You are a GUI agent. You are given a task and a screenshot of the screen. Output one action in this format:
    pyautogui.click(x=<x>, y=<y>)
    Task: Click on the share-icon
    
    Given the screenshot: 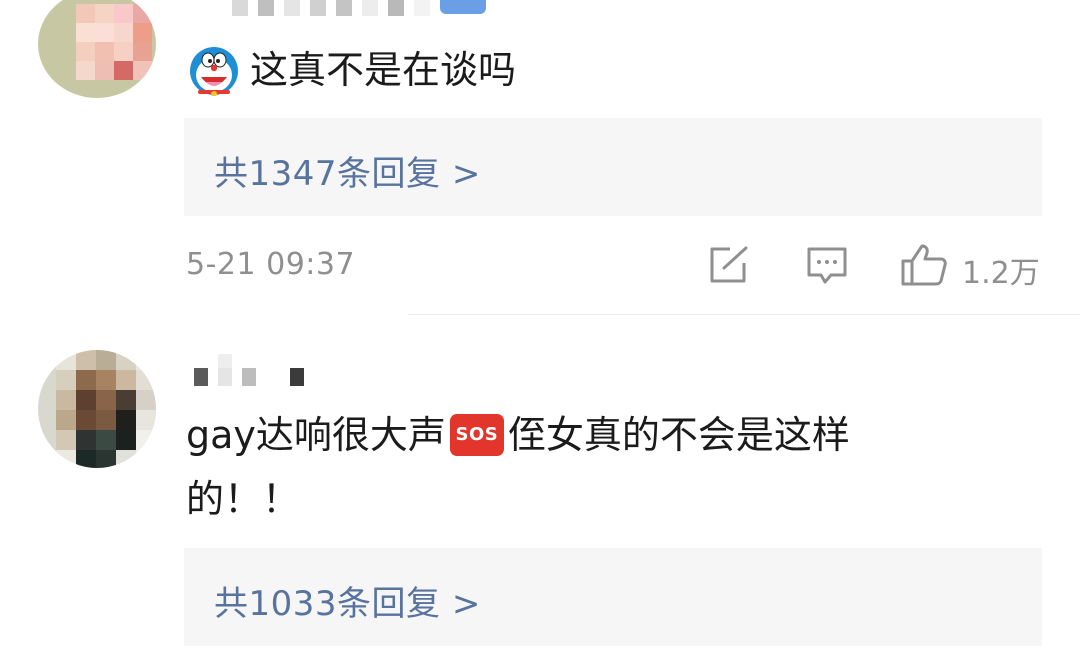 What is the action you would take?
    pyautogui.click(x=729, y=265)
    